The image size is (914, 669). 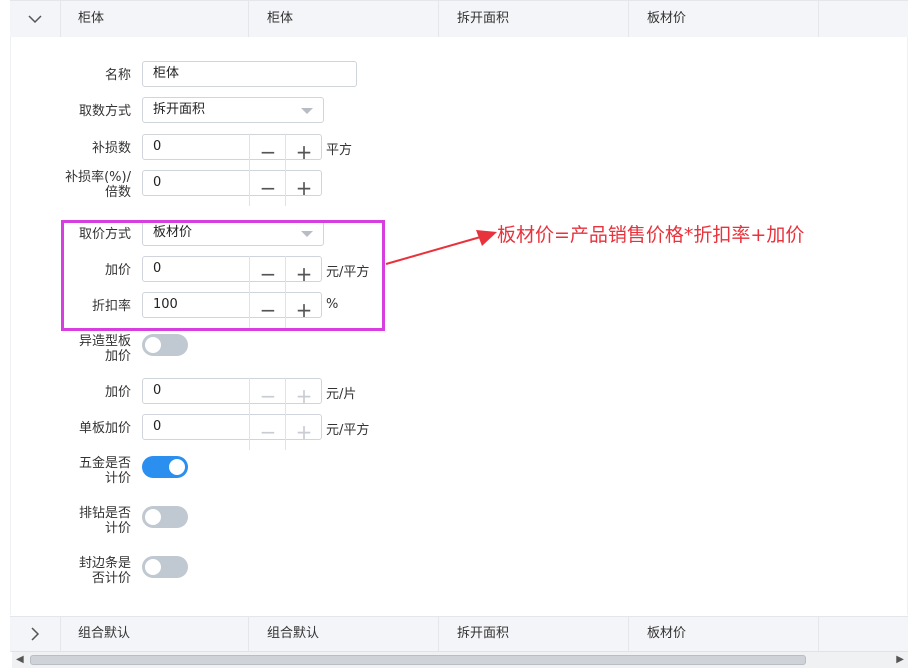 What do you see at coordinates (361, 571) in the screenshot?
I see `edge-band-row: 封边条是 否计价` at bounding box center [361, 571].